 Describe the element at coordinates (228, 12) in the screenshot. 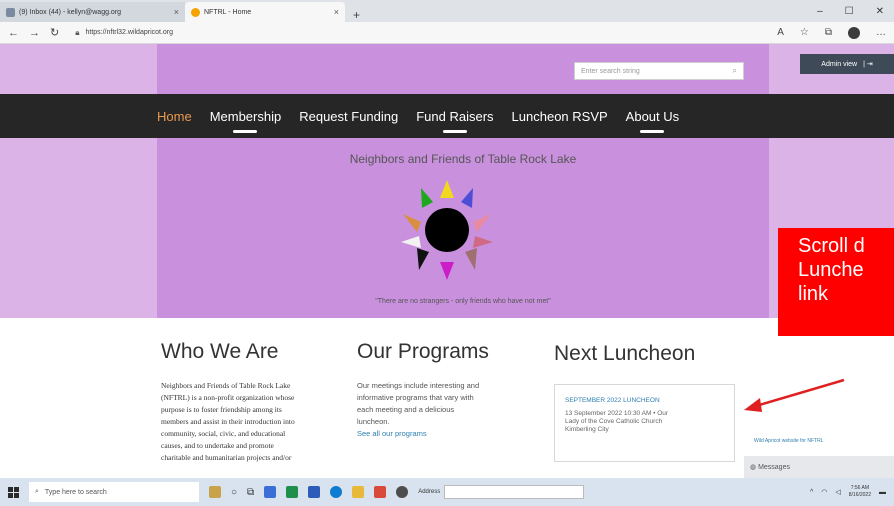

I see `tab-label: NFTRL - Home` at that location.